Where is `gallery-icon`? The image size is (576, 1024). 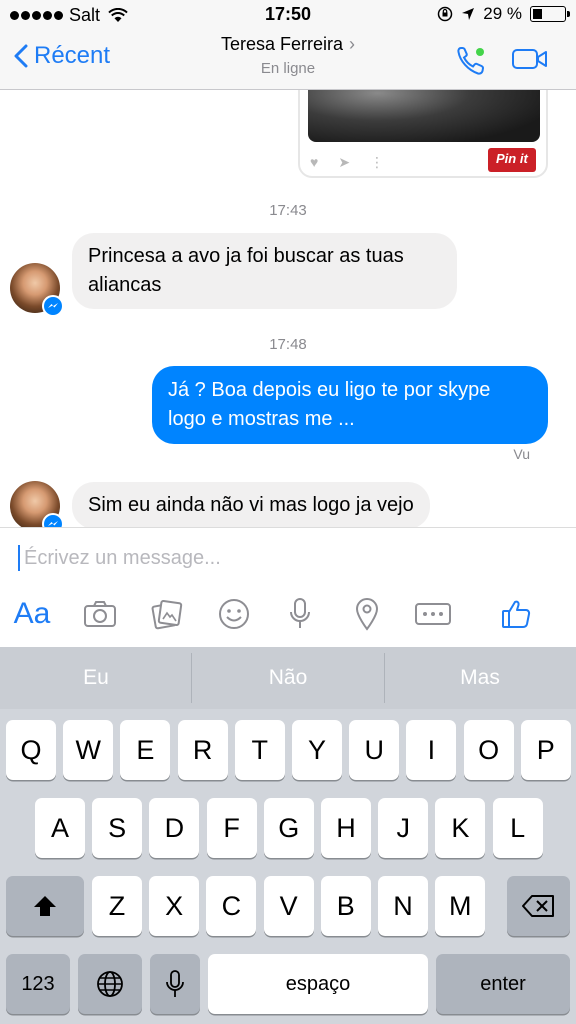 gallery-icon is located at coordinates (167, 614).